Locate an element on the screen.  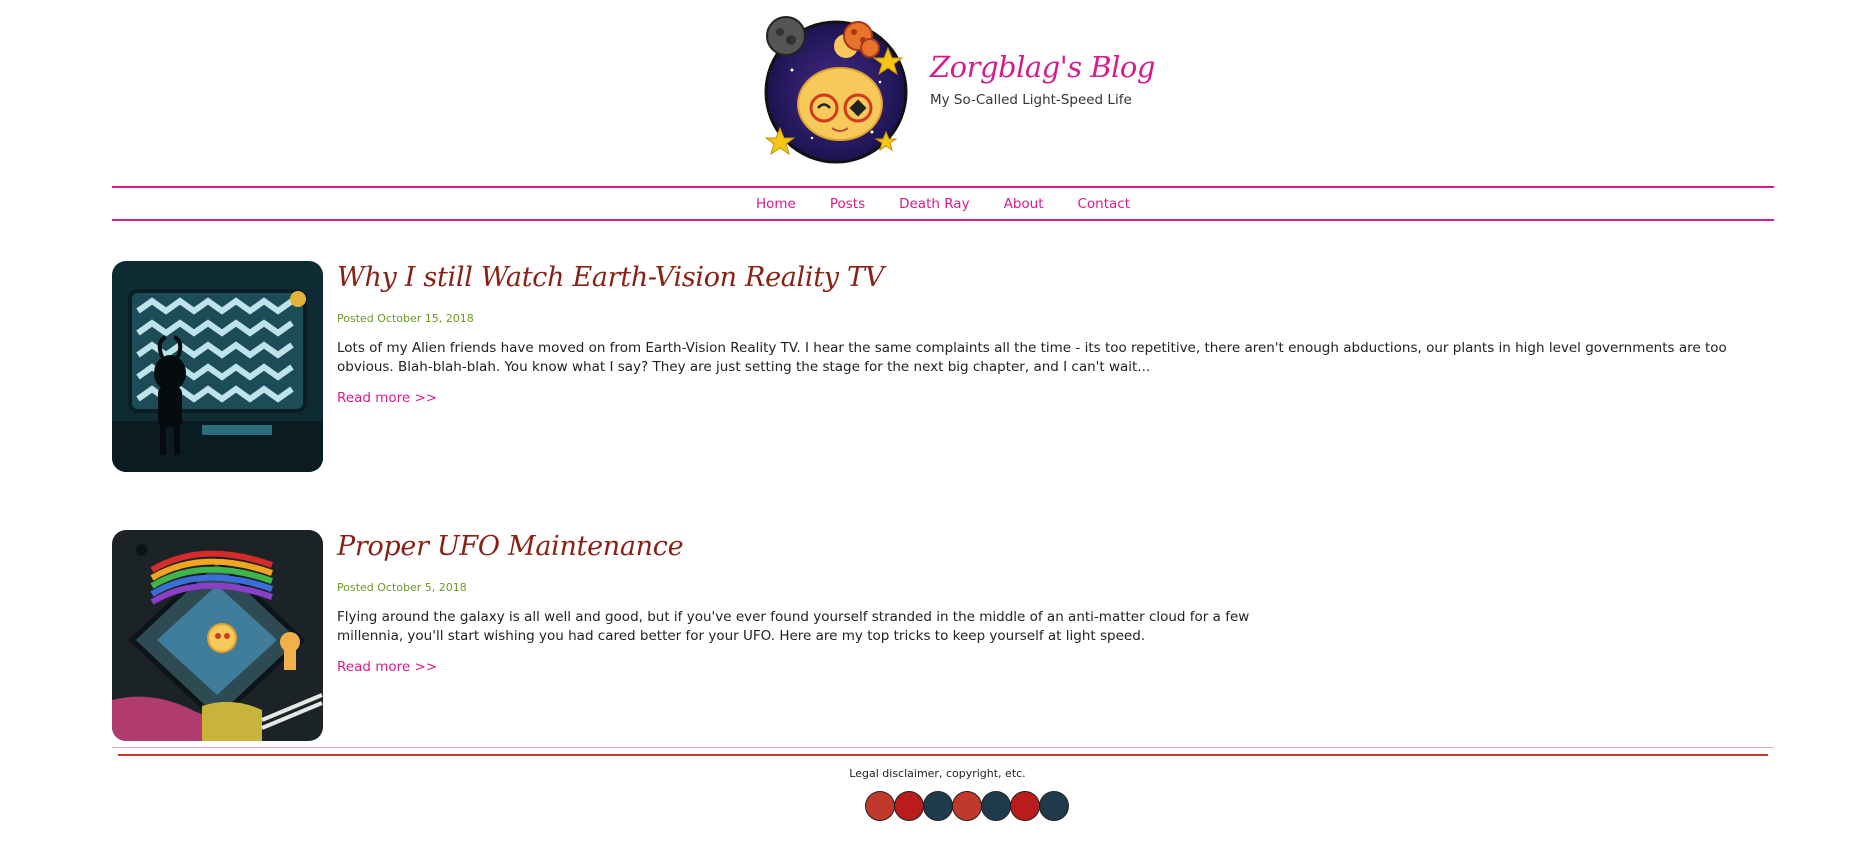
ufo-badge-icon is located at coordinates (880, 806).